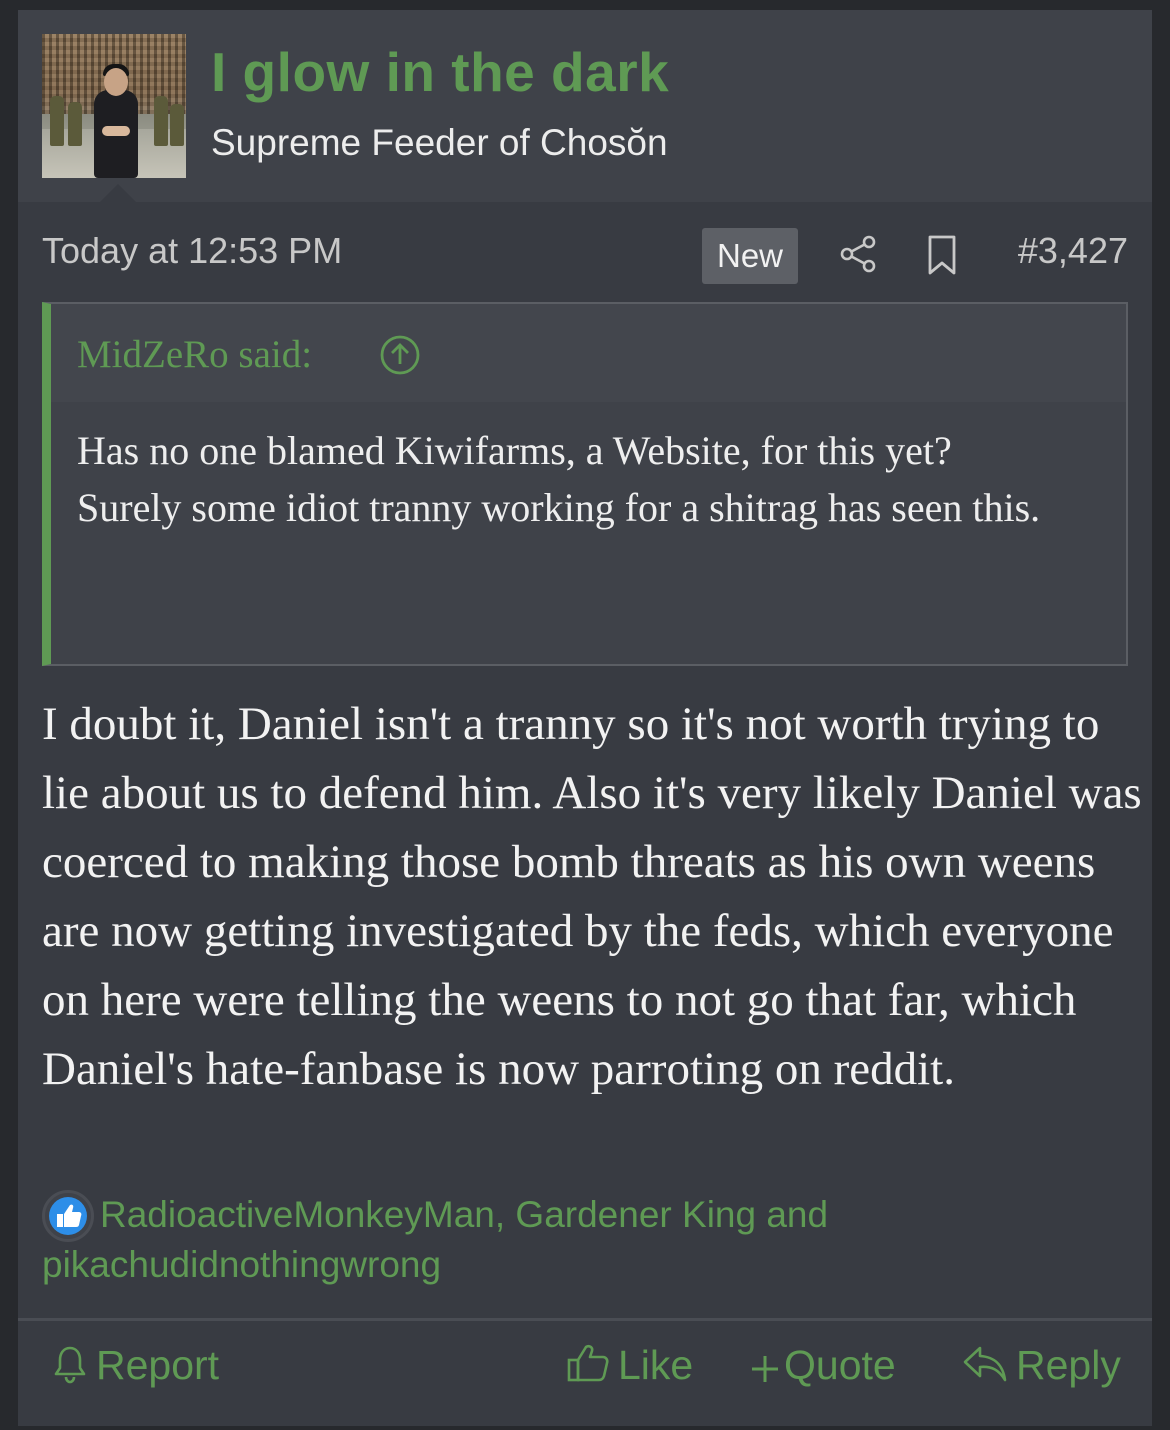 This screenshot has height=1430, width=1170. Describe the element at coordinates (656, 1365) in the screenshot. I see `like-label: Like` at that location.